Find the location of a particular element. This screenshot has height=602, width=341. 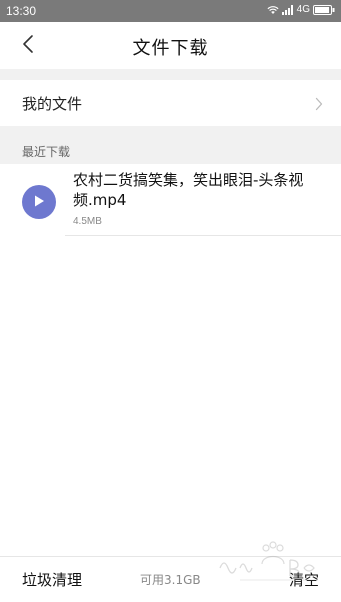

page-title: 文件下载 is located at coordinates (170, 48).